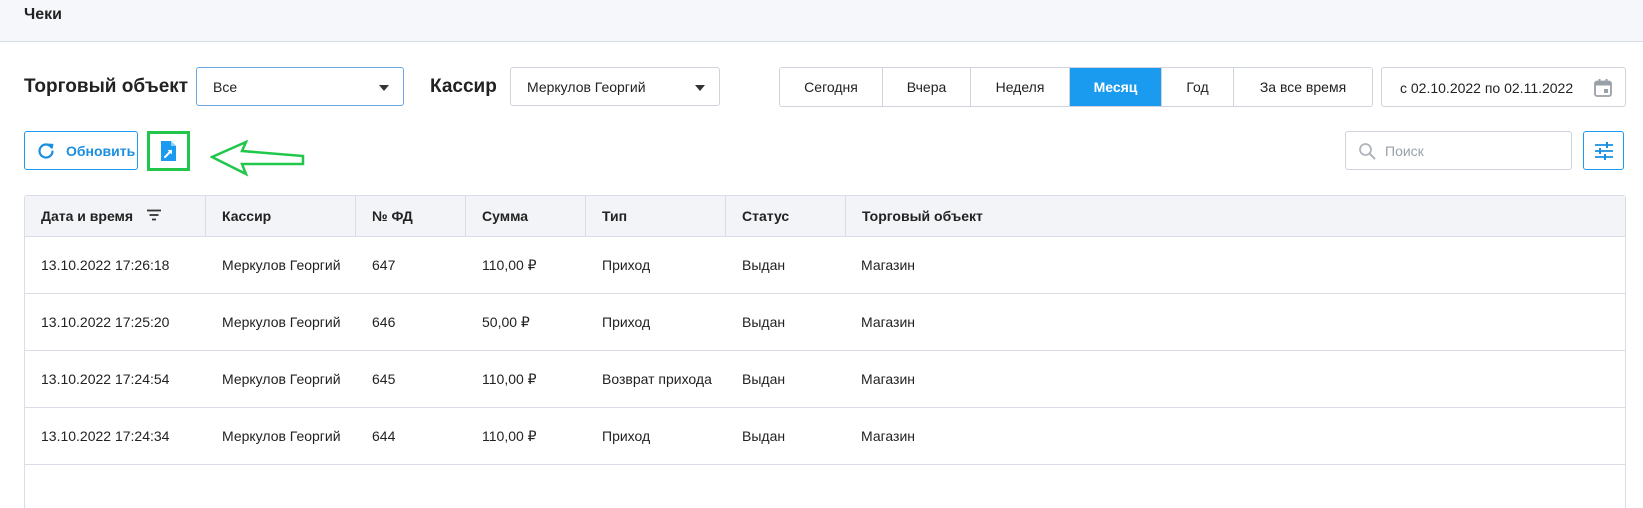  What do you see at coordinates (1198, 87) in the screenshot?
I see `period-year: Год` at bounding box center [1198, 87].